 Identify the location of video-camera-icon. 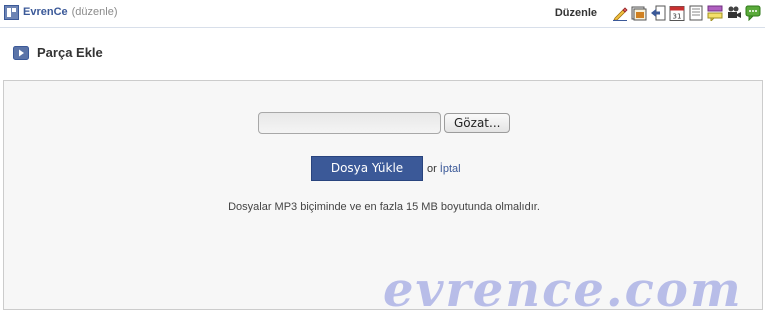
(734, 13).